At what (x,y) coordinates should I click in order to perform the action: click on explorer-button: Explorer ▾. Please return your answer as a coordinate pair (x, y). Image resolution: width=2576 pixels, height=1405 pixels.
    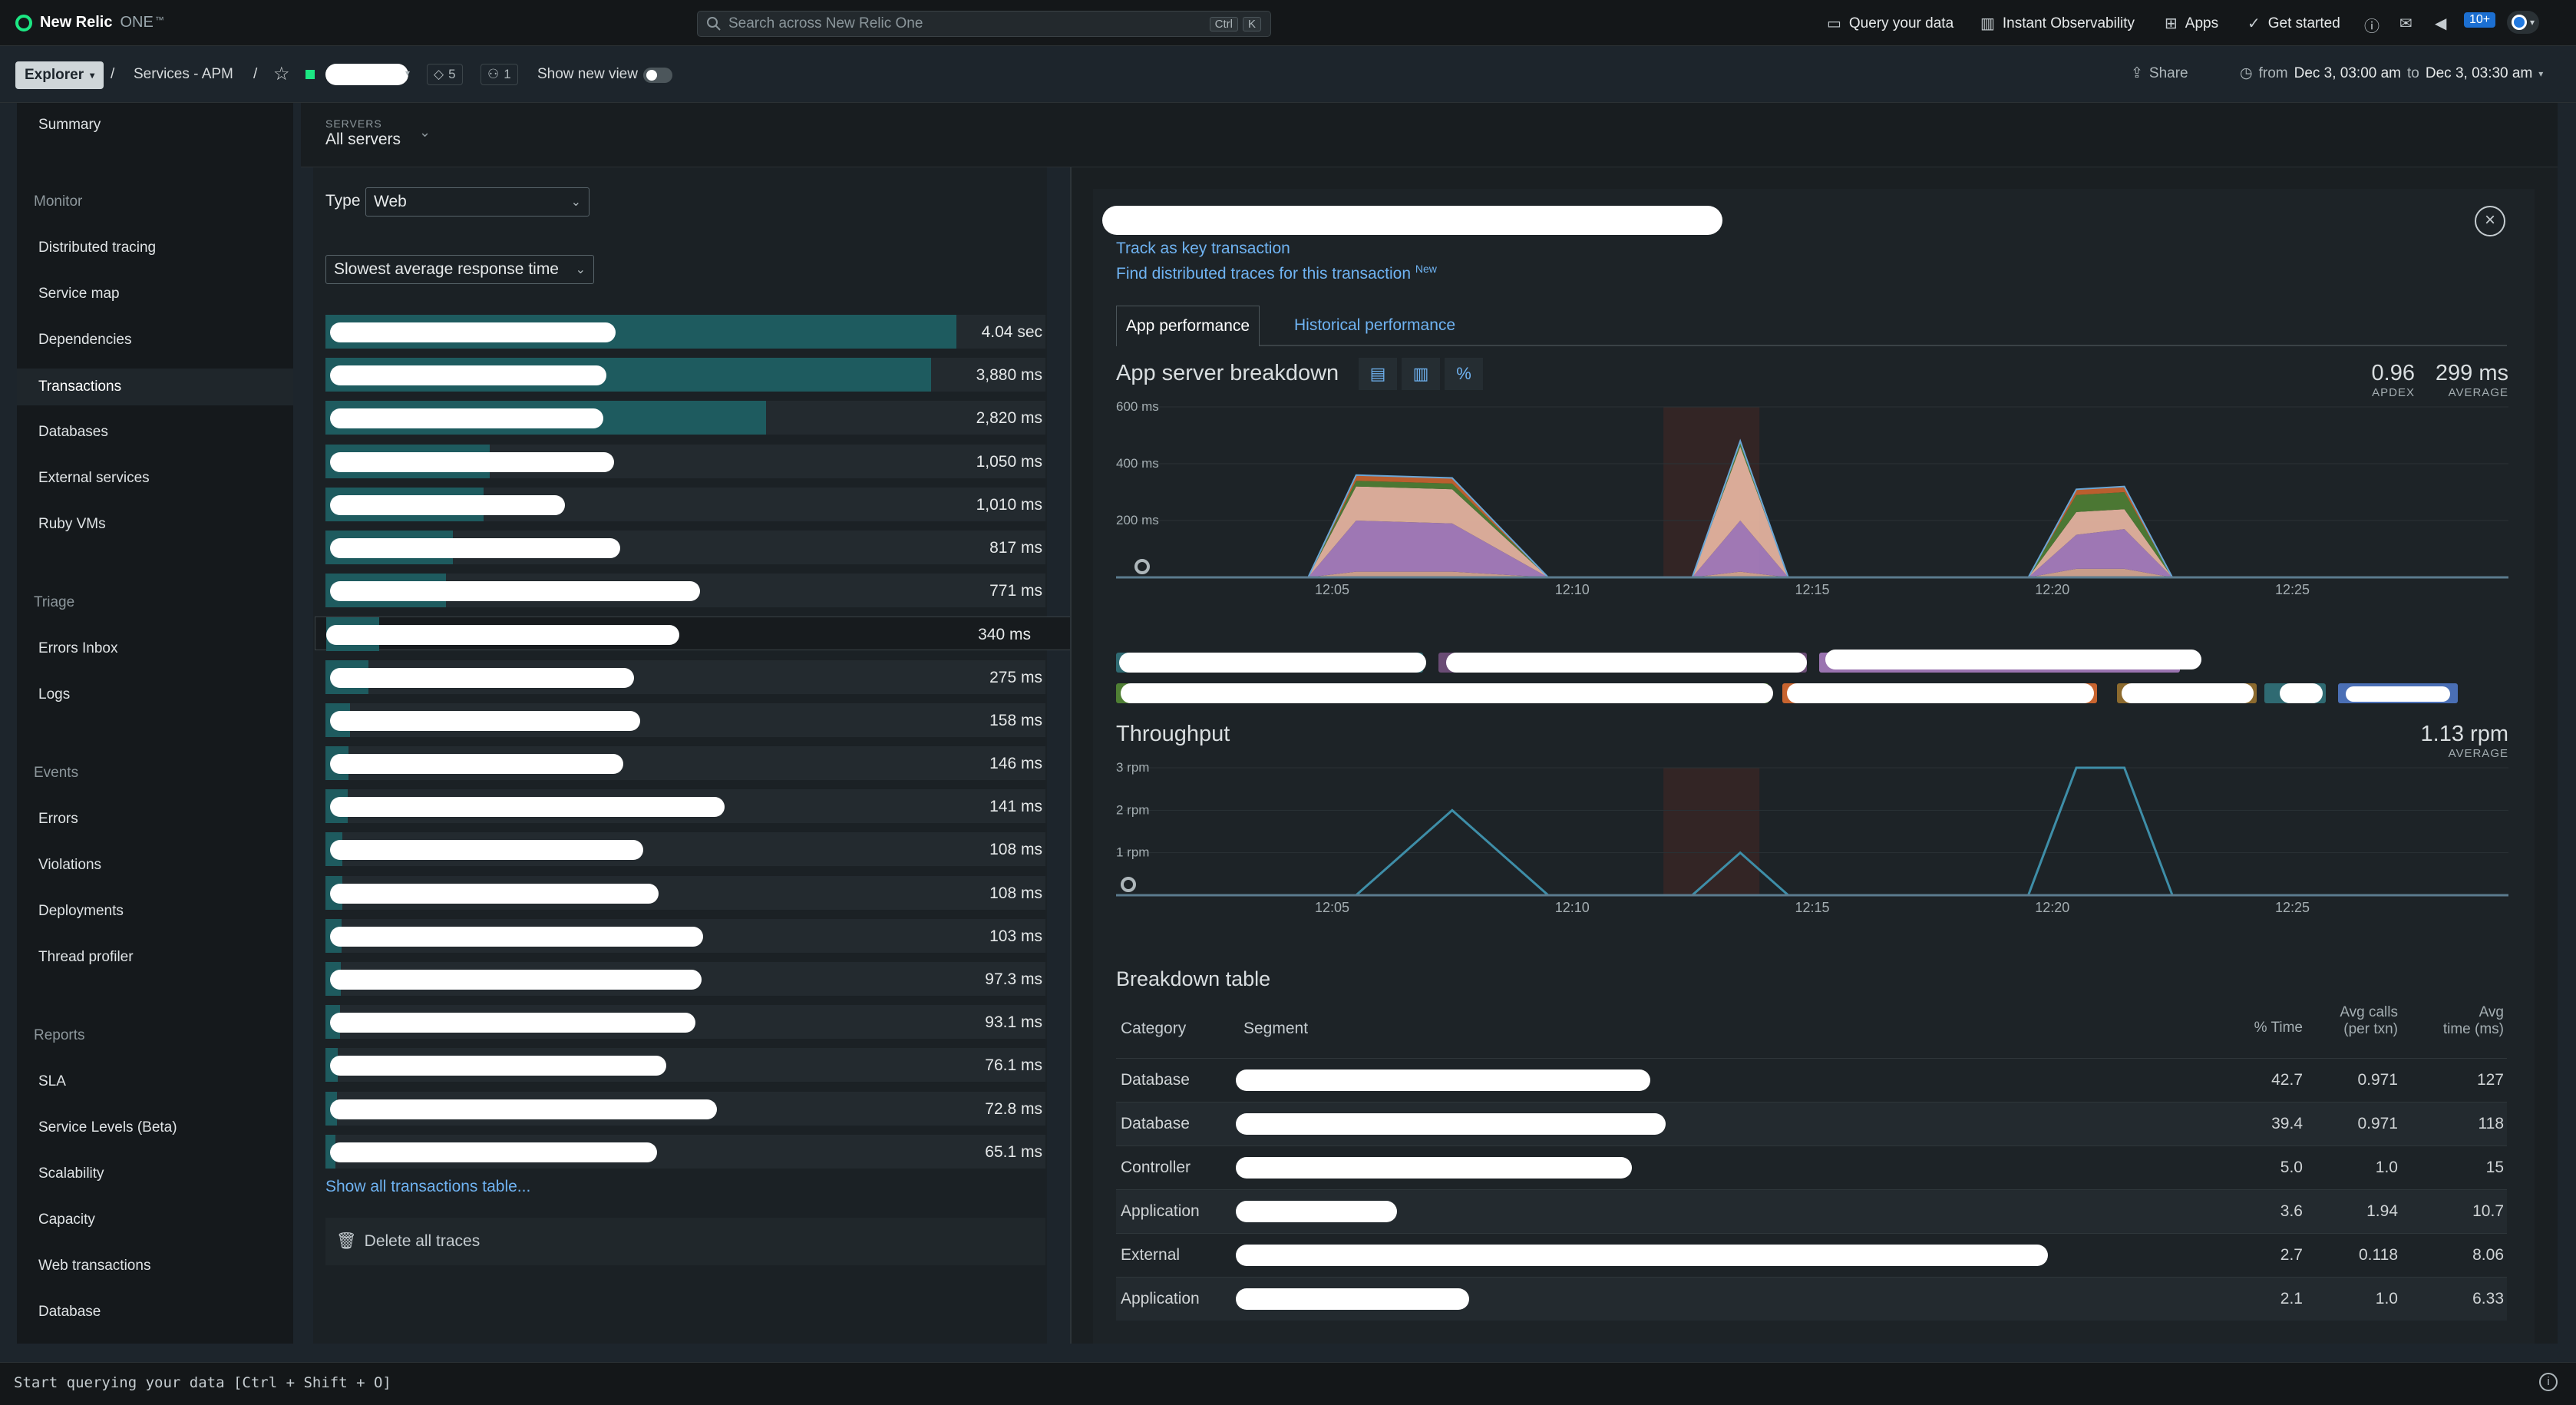
    Looking at the image, I should click on (59, 75).